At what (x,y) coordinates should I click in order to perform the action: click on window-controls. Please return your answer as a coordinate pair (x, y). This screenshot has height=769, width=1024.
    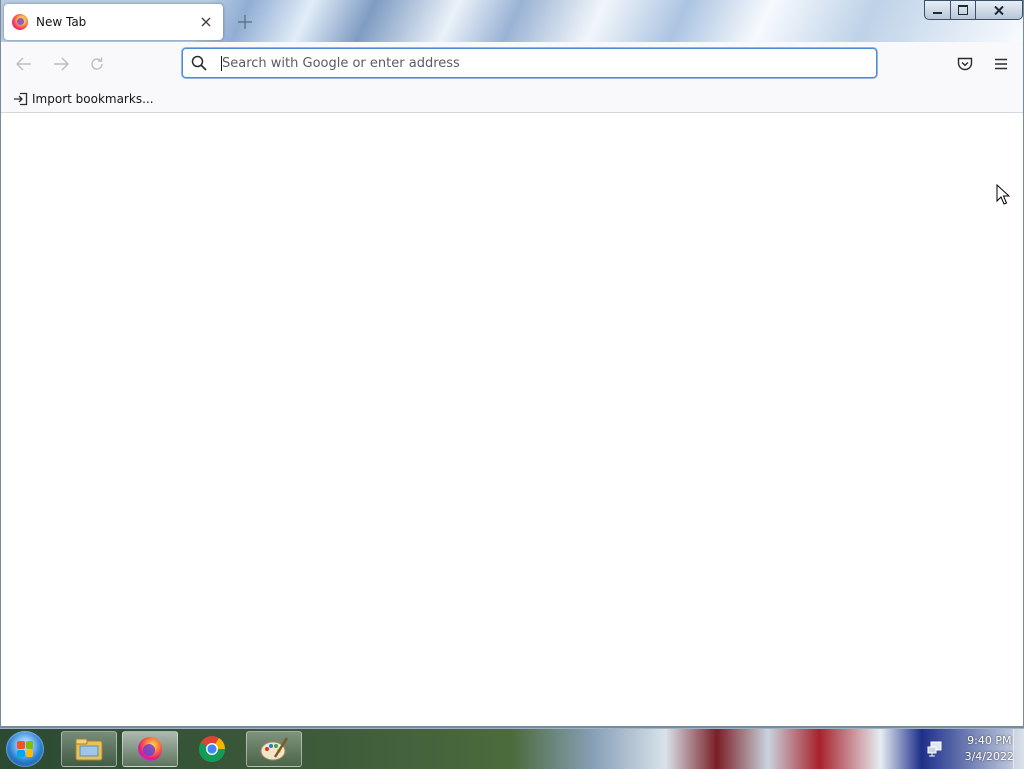
    Looking at the image, I should click on (973, 10).